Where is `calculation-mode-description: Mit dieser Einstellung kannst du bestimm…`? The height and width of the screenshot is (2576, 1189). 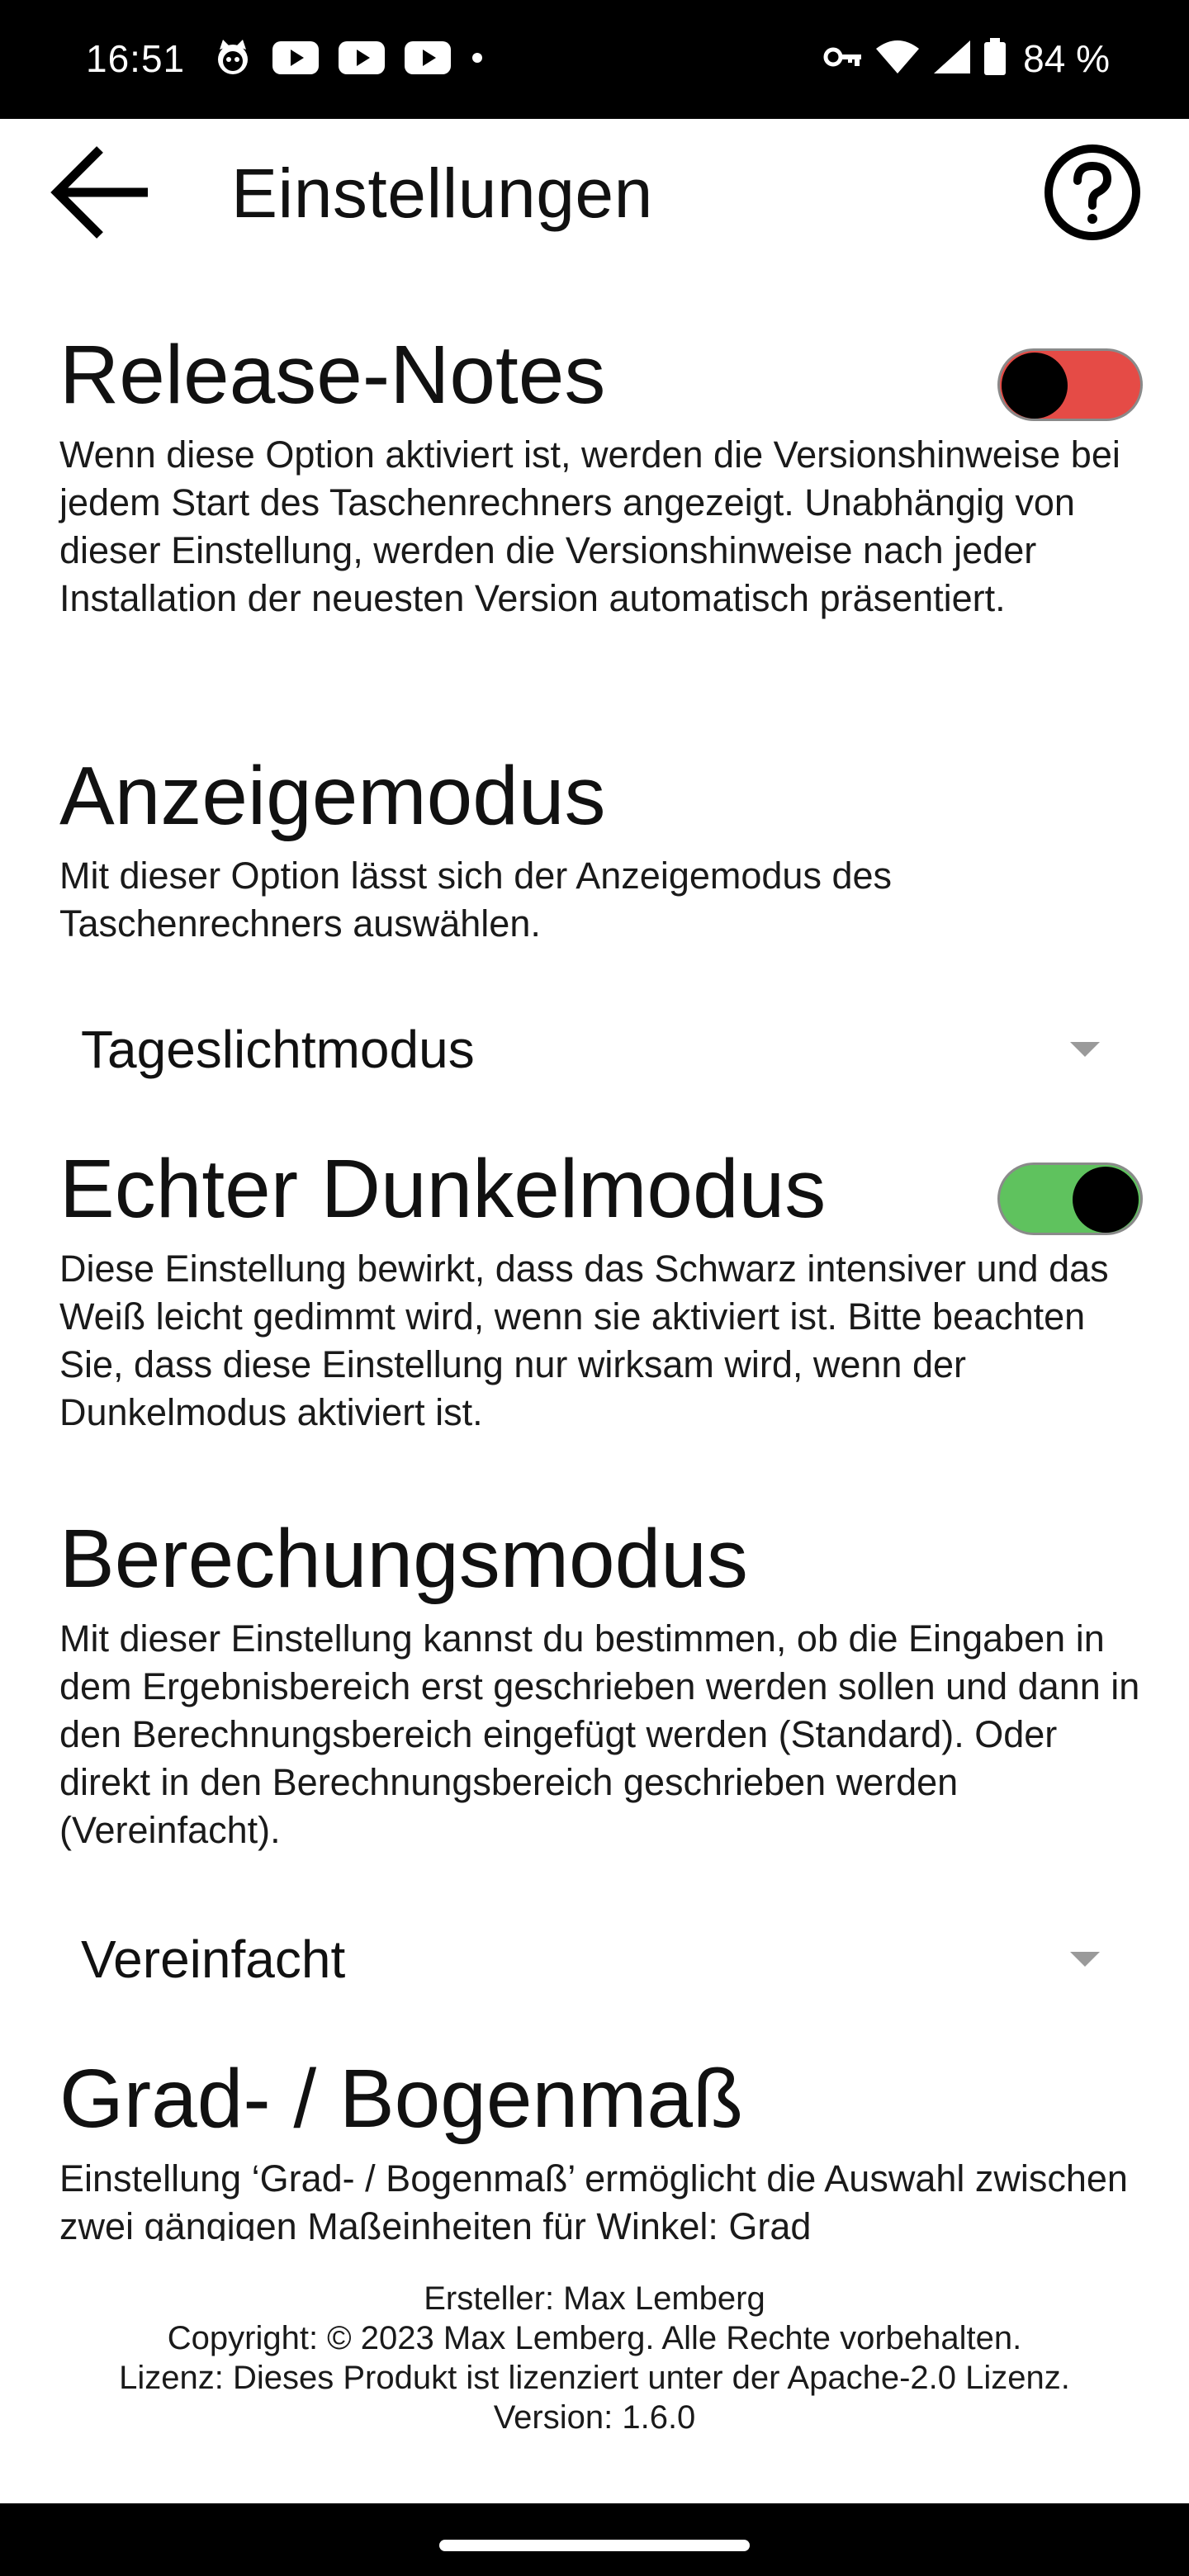 calculation-mode-description: Mit dieser Einstellung kannst du bestimm… is located at coordinates (599, 1734).